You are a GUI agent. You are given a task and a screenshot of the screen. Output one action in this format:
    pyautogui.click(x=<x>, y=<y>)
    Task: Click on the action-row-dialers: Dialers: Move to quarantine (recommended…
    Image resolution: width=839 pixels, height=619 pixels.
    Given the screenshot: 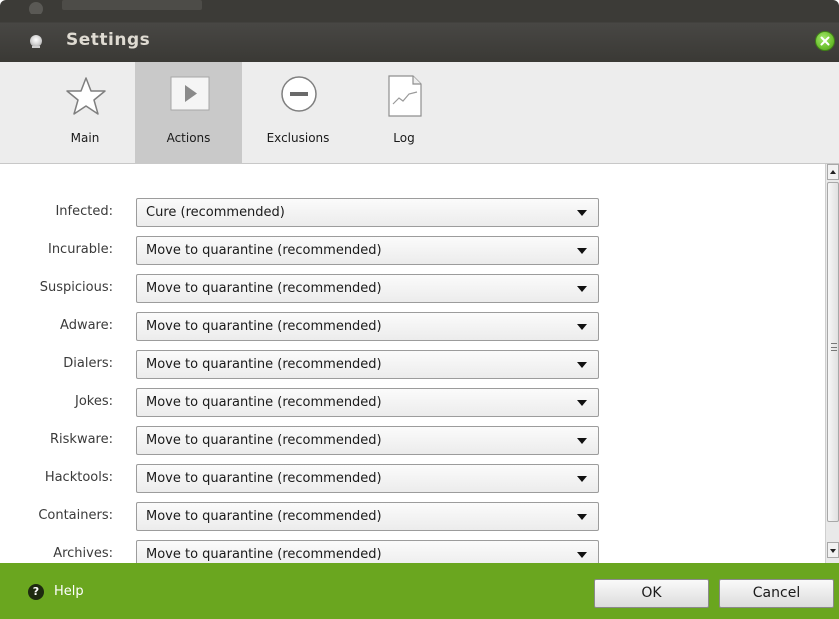 What is the action you would take?
    pyautogui.click(x=305, y=365)
    